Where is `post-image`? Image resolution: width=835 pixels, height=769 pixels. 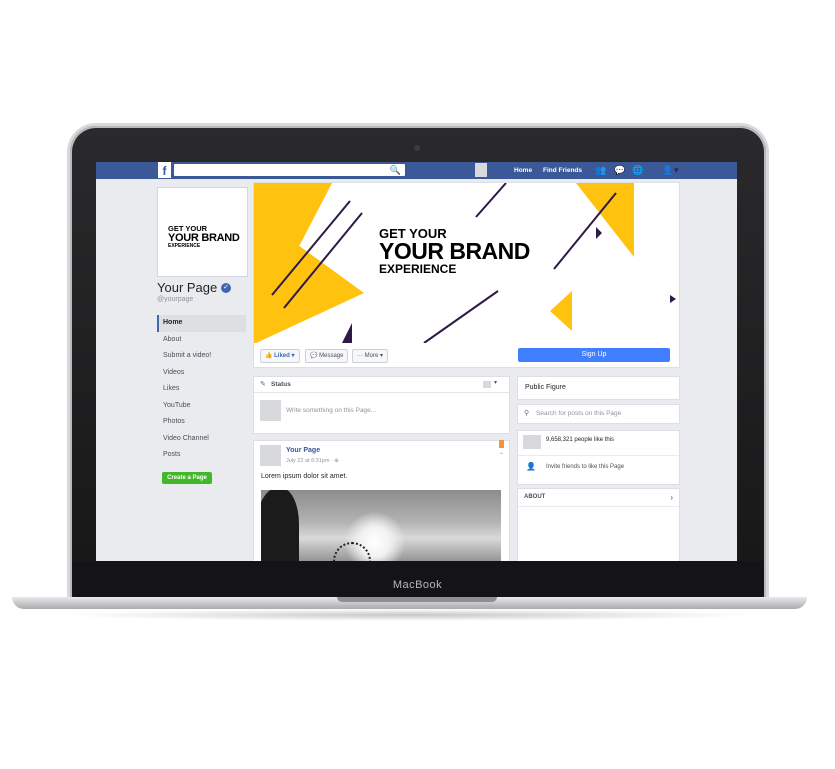
post-image is located at coordinates (381, 525).